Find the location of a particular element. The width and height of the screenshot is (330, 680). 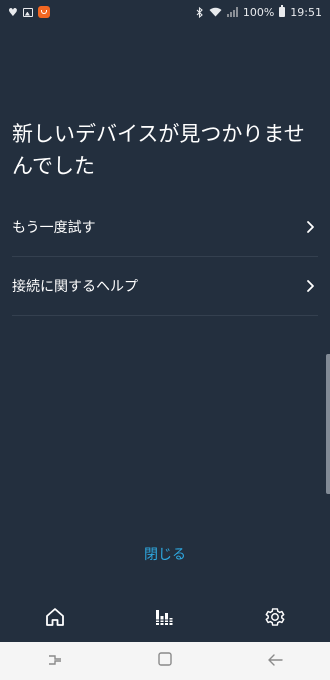

signal-icon is located at coordinates (232, 12).